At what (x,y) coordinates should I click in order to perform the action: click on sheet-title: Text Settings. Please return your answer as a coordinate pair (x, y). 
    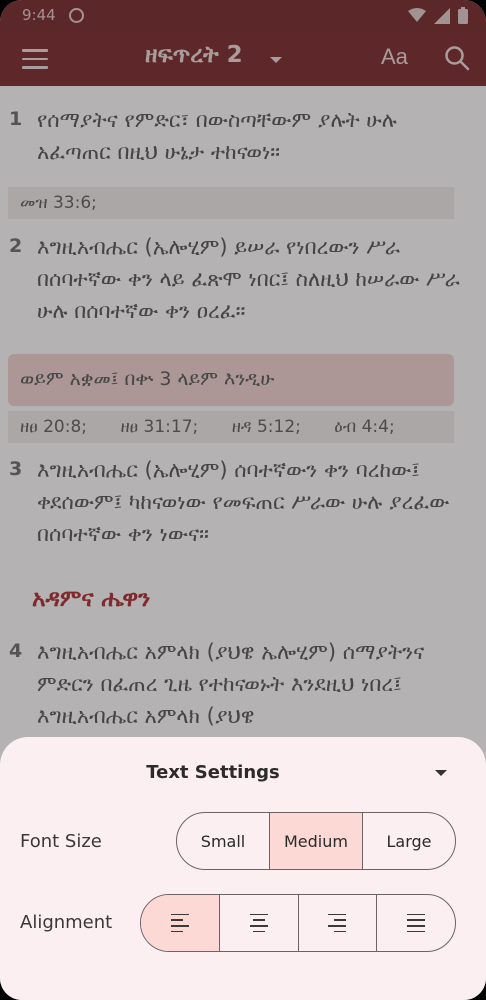
    Looking at the image, I should click on (213, 772).